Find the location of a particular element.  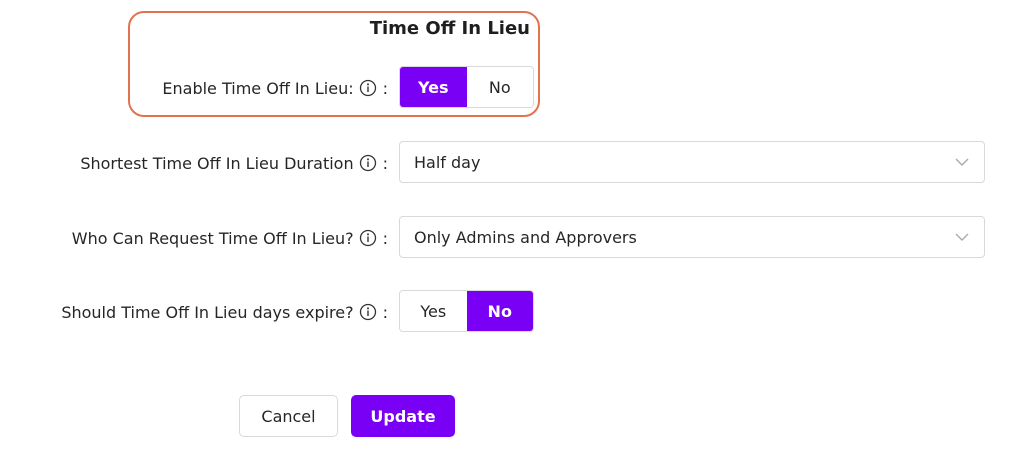

days-expire-label-group: Should Time Off In Lieu days expire? : is located at coordinates (224, 312).